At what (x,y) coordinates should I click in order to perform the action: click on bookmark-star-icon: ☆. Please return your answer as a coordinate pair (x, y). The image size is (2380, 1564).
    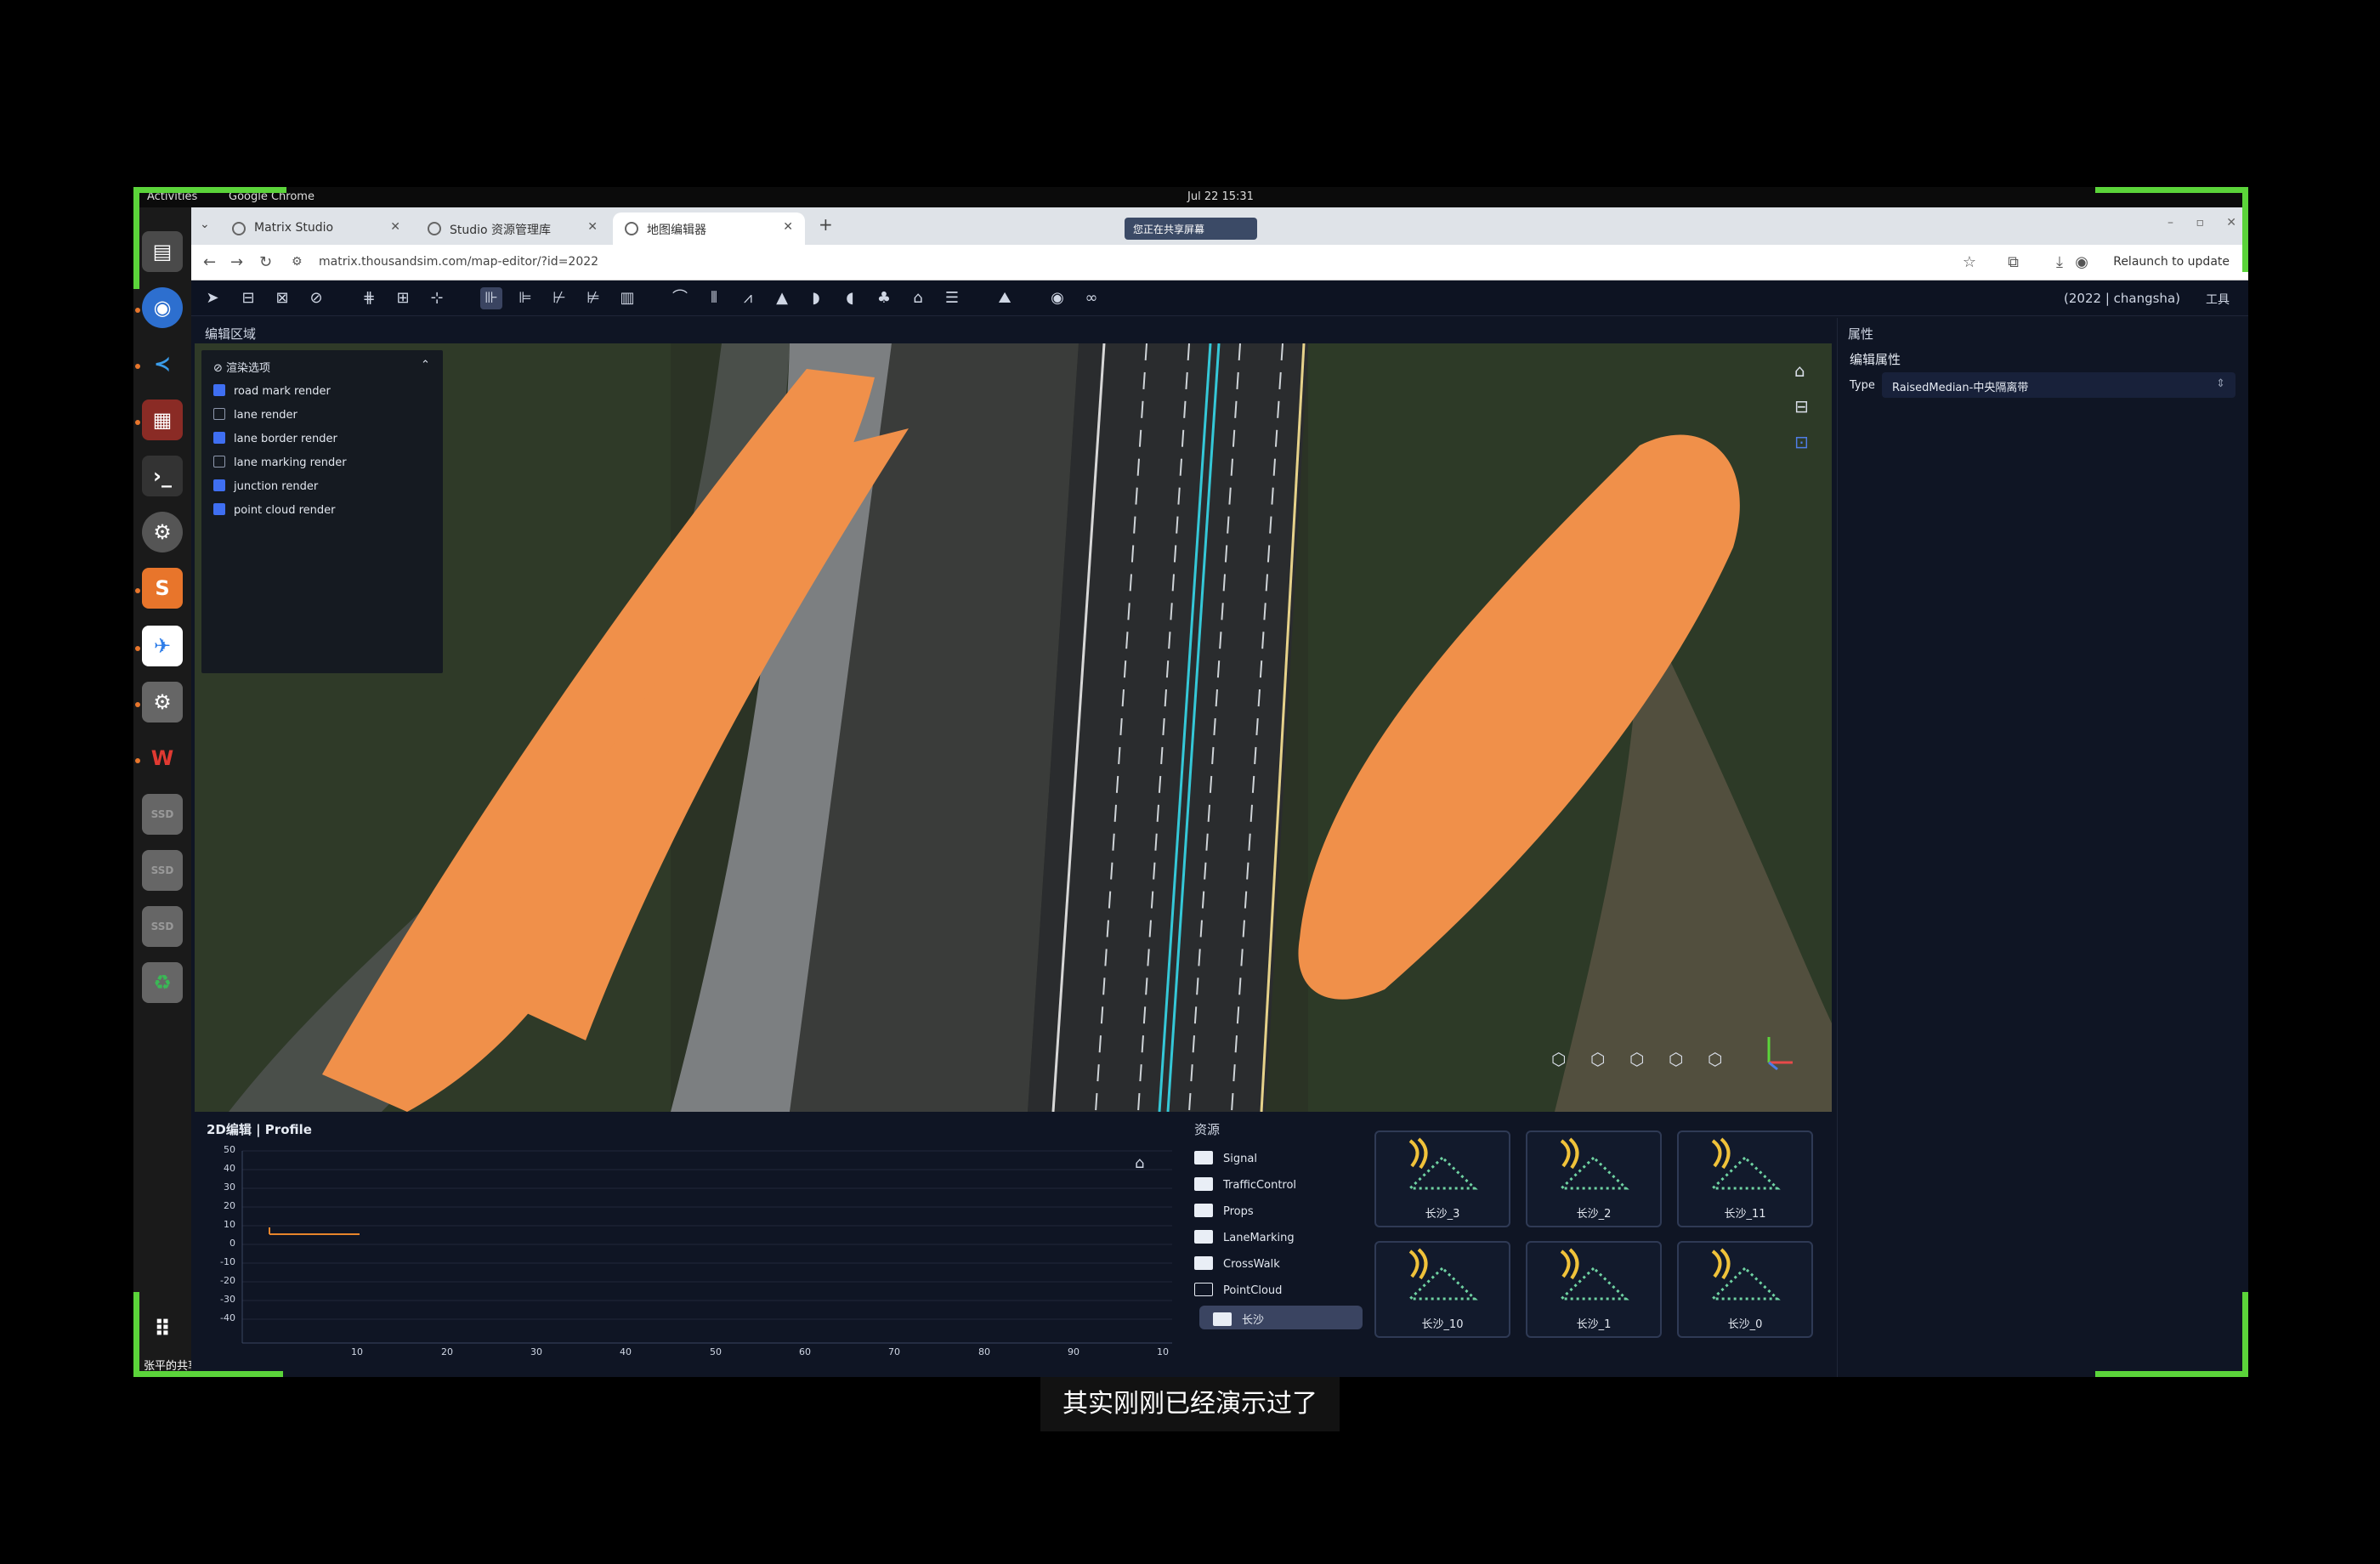
    Looking at the image, I should click on (1969, 262).